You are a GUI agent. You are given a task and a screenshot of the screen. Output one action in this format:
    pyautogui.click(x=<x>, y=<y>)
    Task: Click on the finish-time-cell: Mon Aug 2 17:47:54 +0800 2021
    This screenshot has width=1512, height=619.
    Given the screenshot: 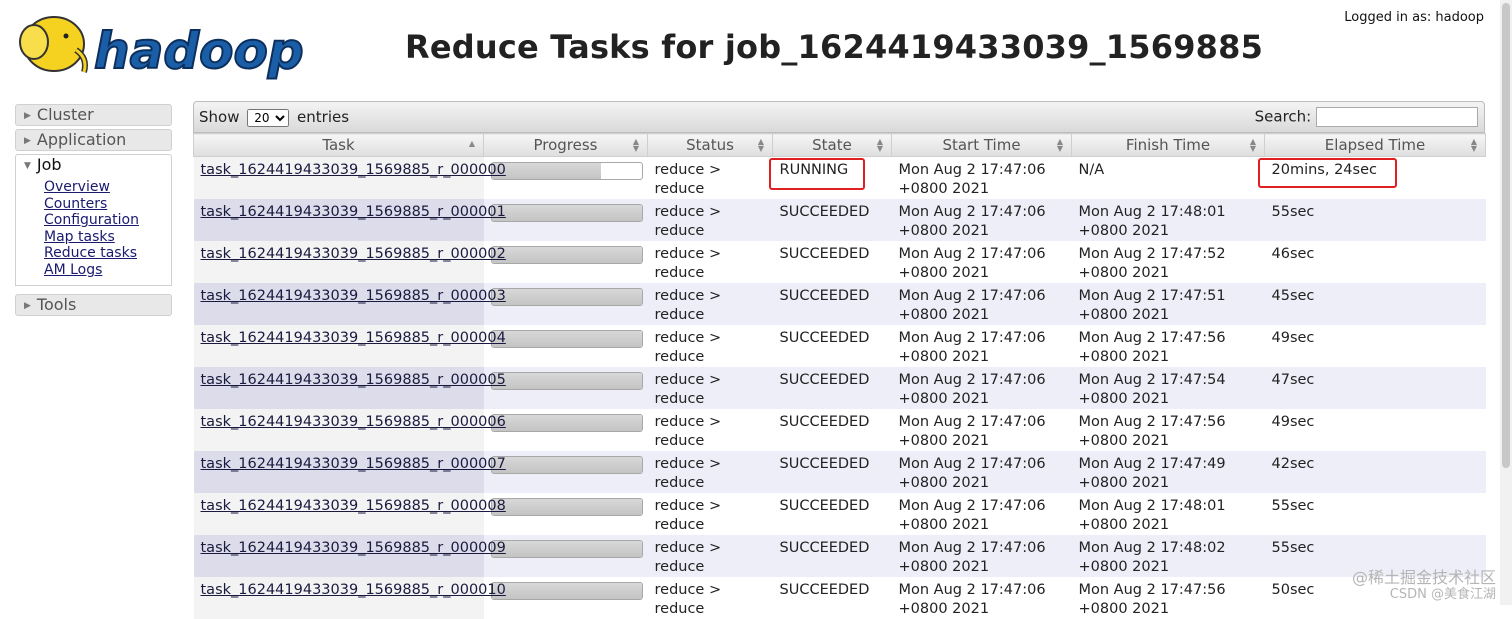 What is the action you would take?
    pyautogui.click(x=1168, y=388)
    